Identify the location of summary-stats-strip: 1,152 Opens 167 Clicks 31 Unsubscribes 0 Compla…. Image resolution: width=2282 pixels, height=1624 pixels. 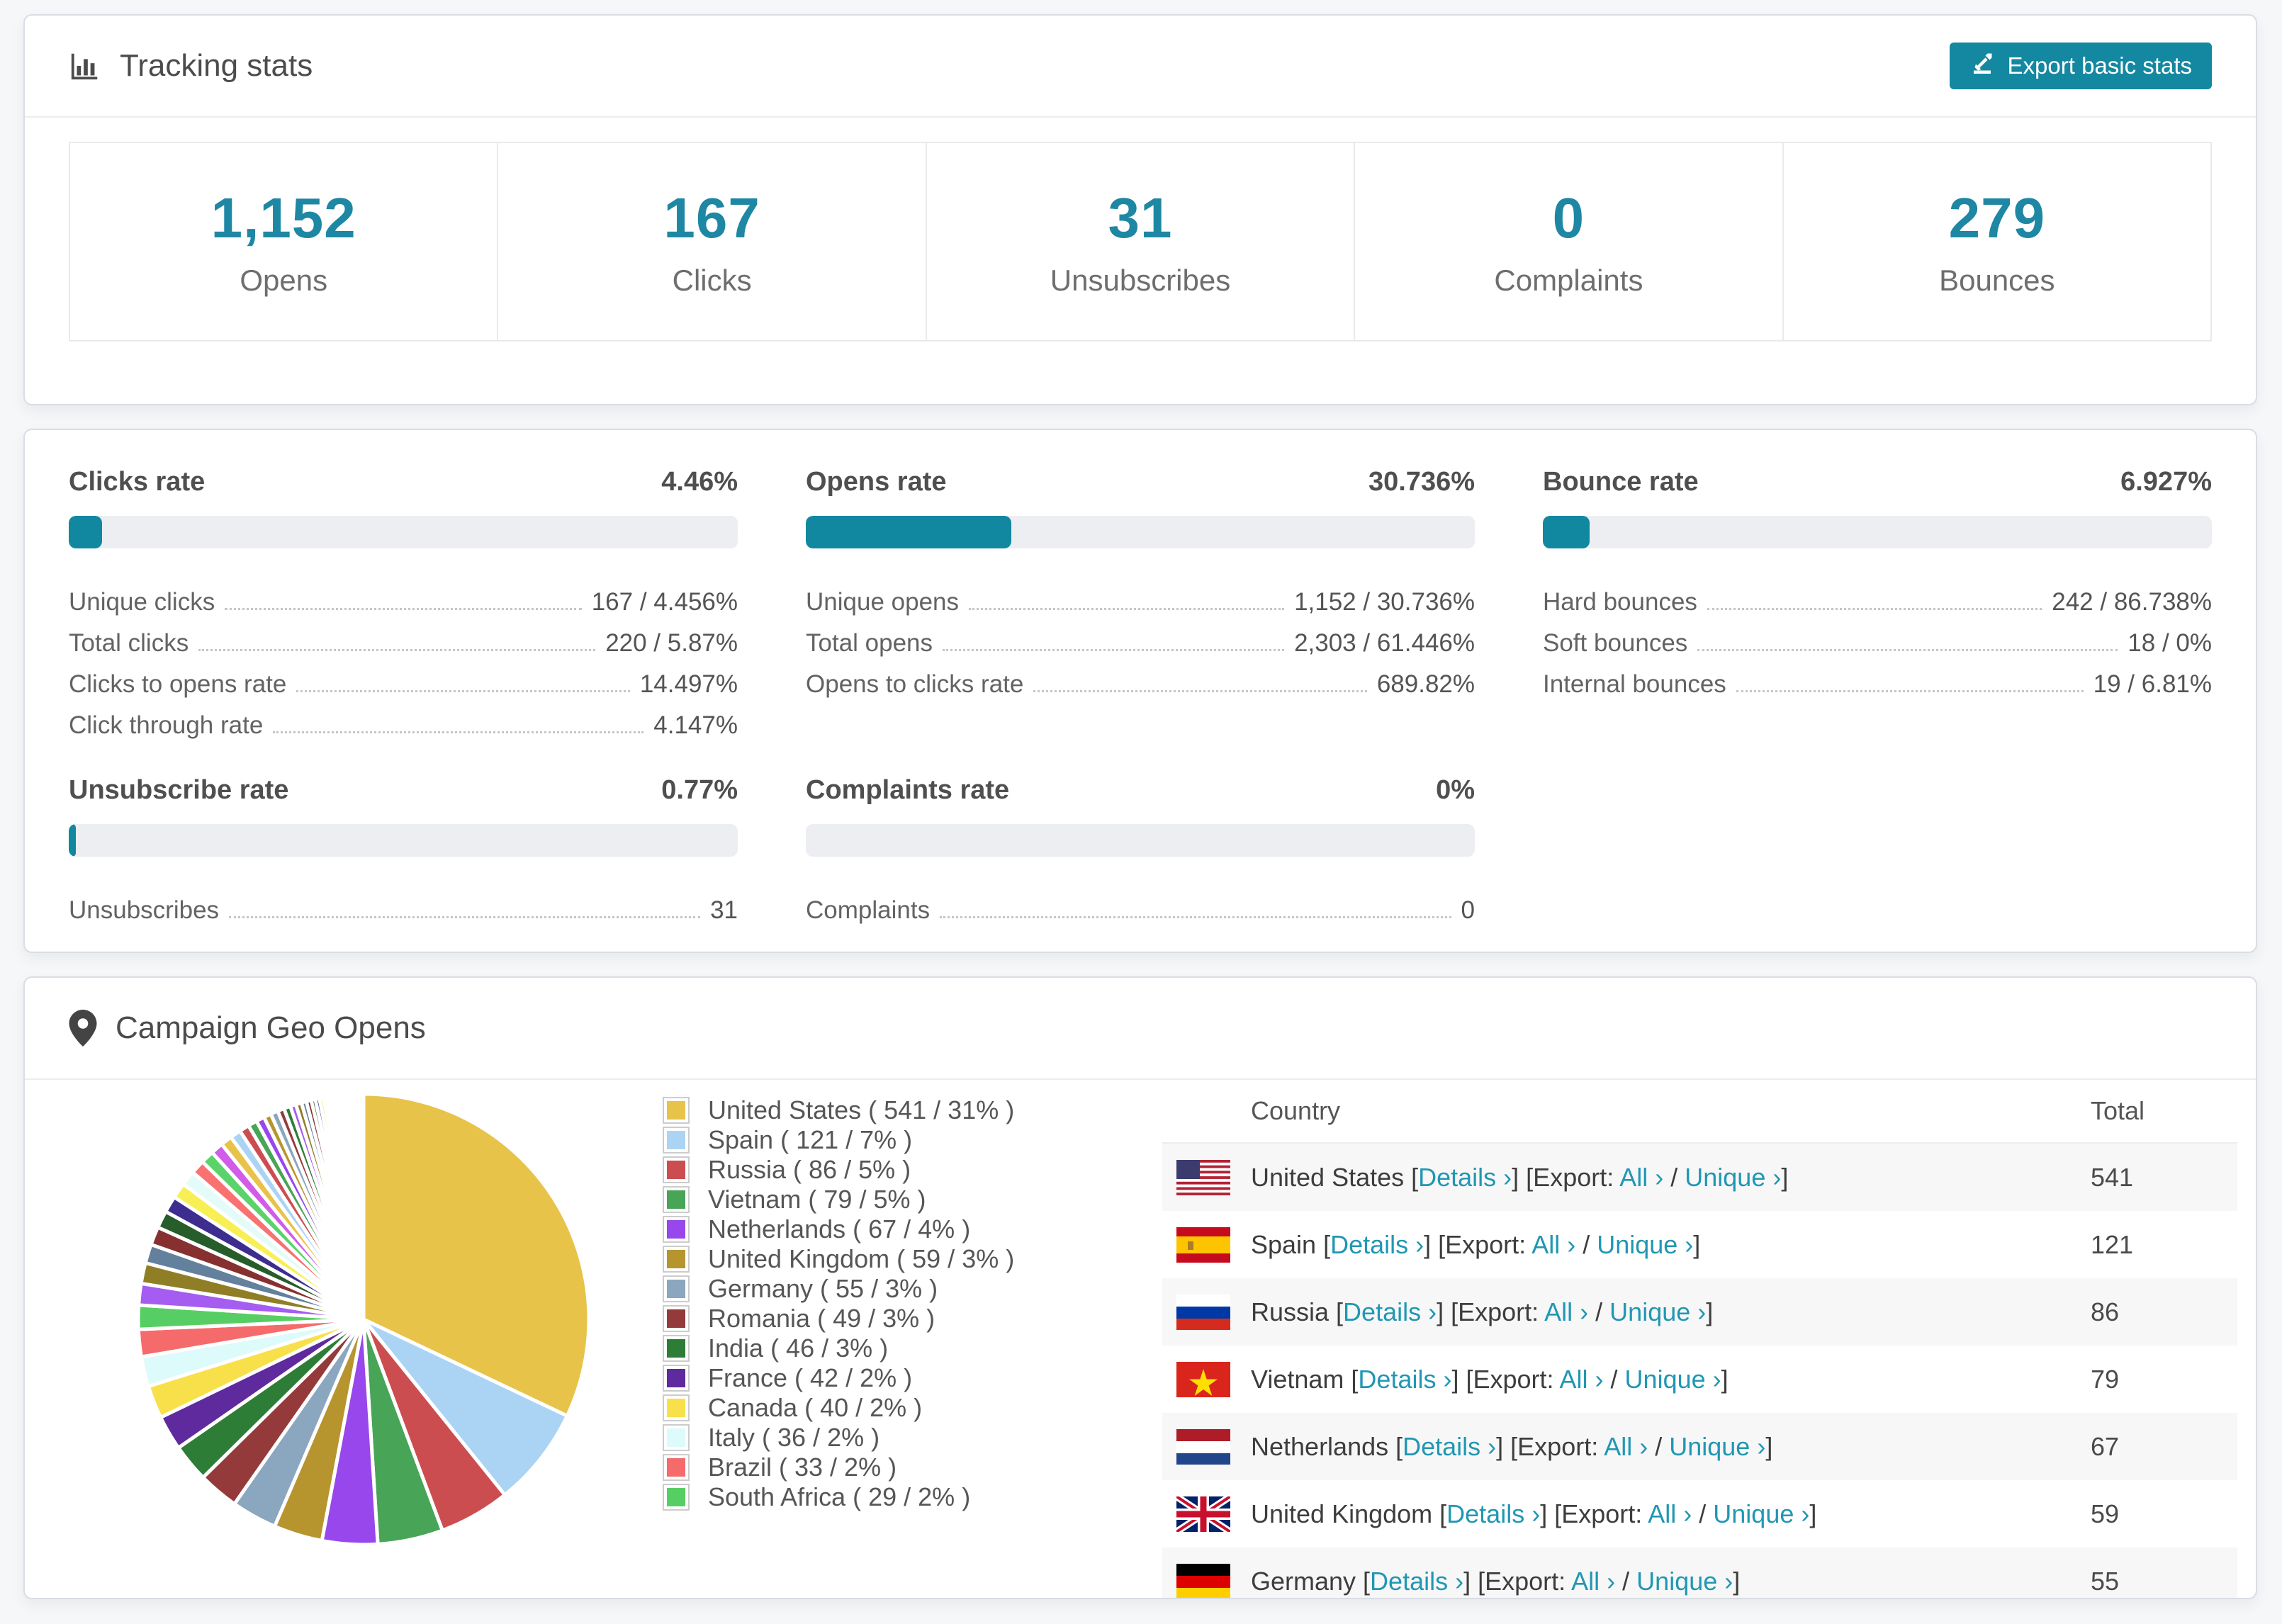
(1140, 242).